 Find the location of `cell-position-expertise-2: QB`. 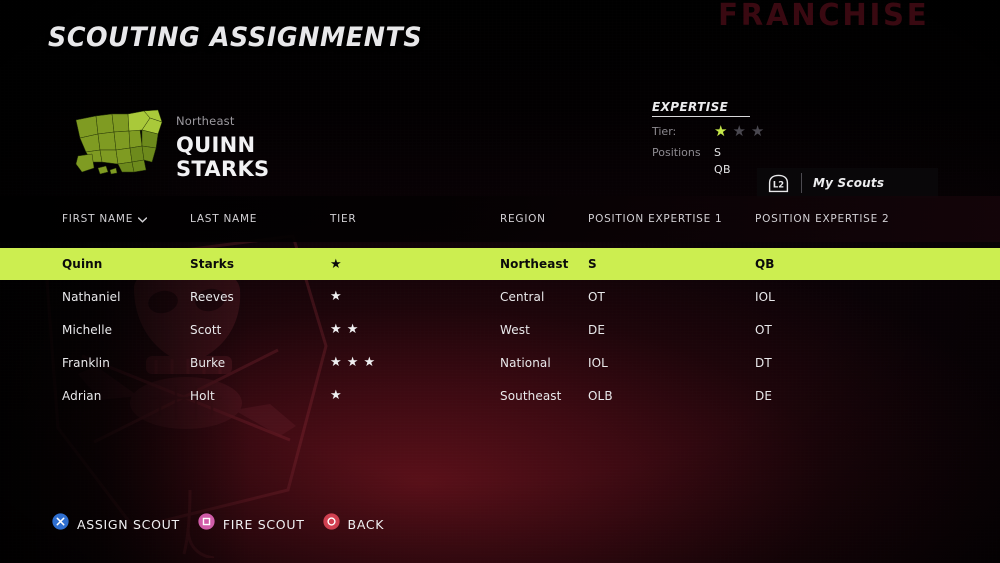

cell-position-expertise-2: QB is located at coordinates (765, 264).